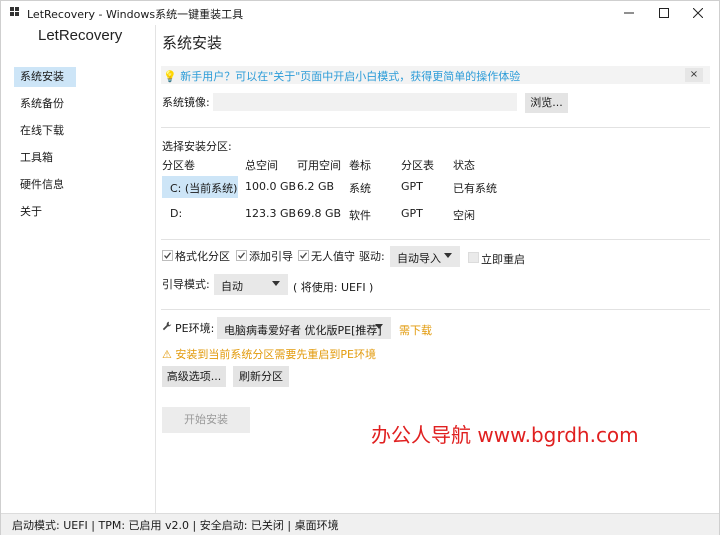 This screenshot has height=535, width=720. I want to click on sidebar-item-system-install: 系统安装, so click(45, 77).